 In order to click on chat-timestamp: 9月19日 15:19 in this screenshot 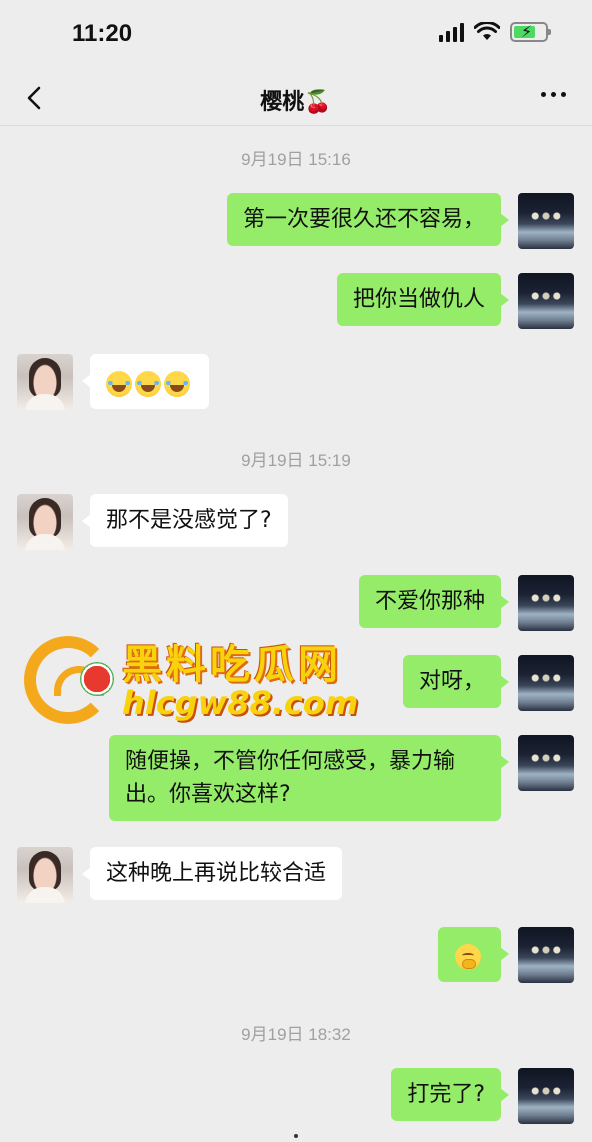, I will do `click(296, 460)`.